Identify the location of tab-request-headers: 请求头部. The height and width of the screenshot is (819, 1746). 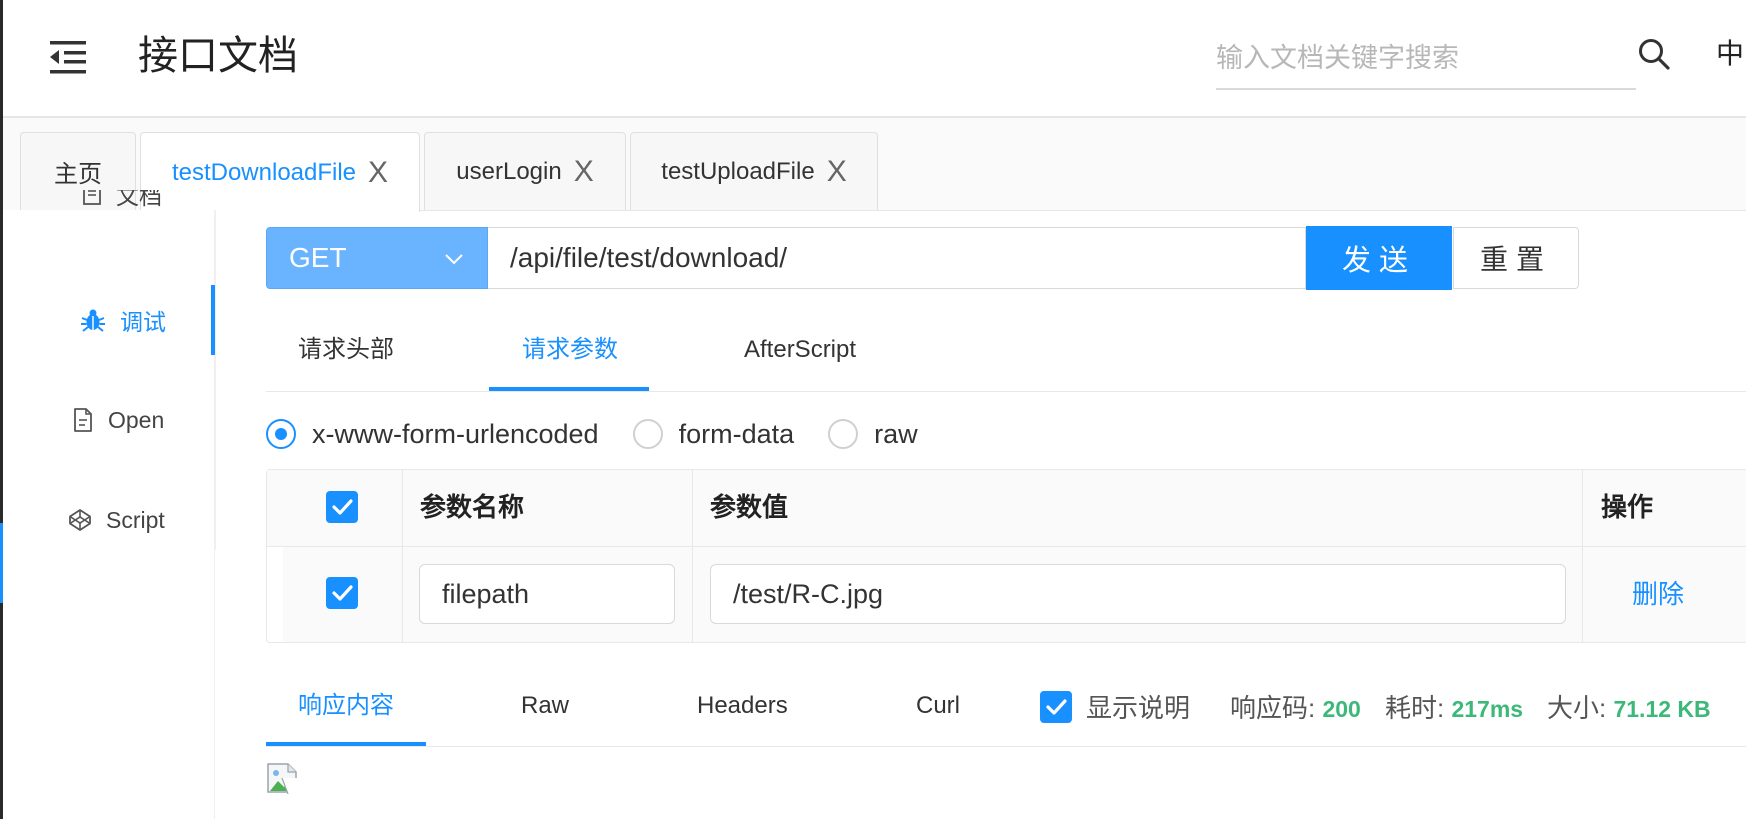
(346, 350).